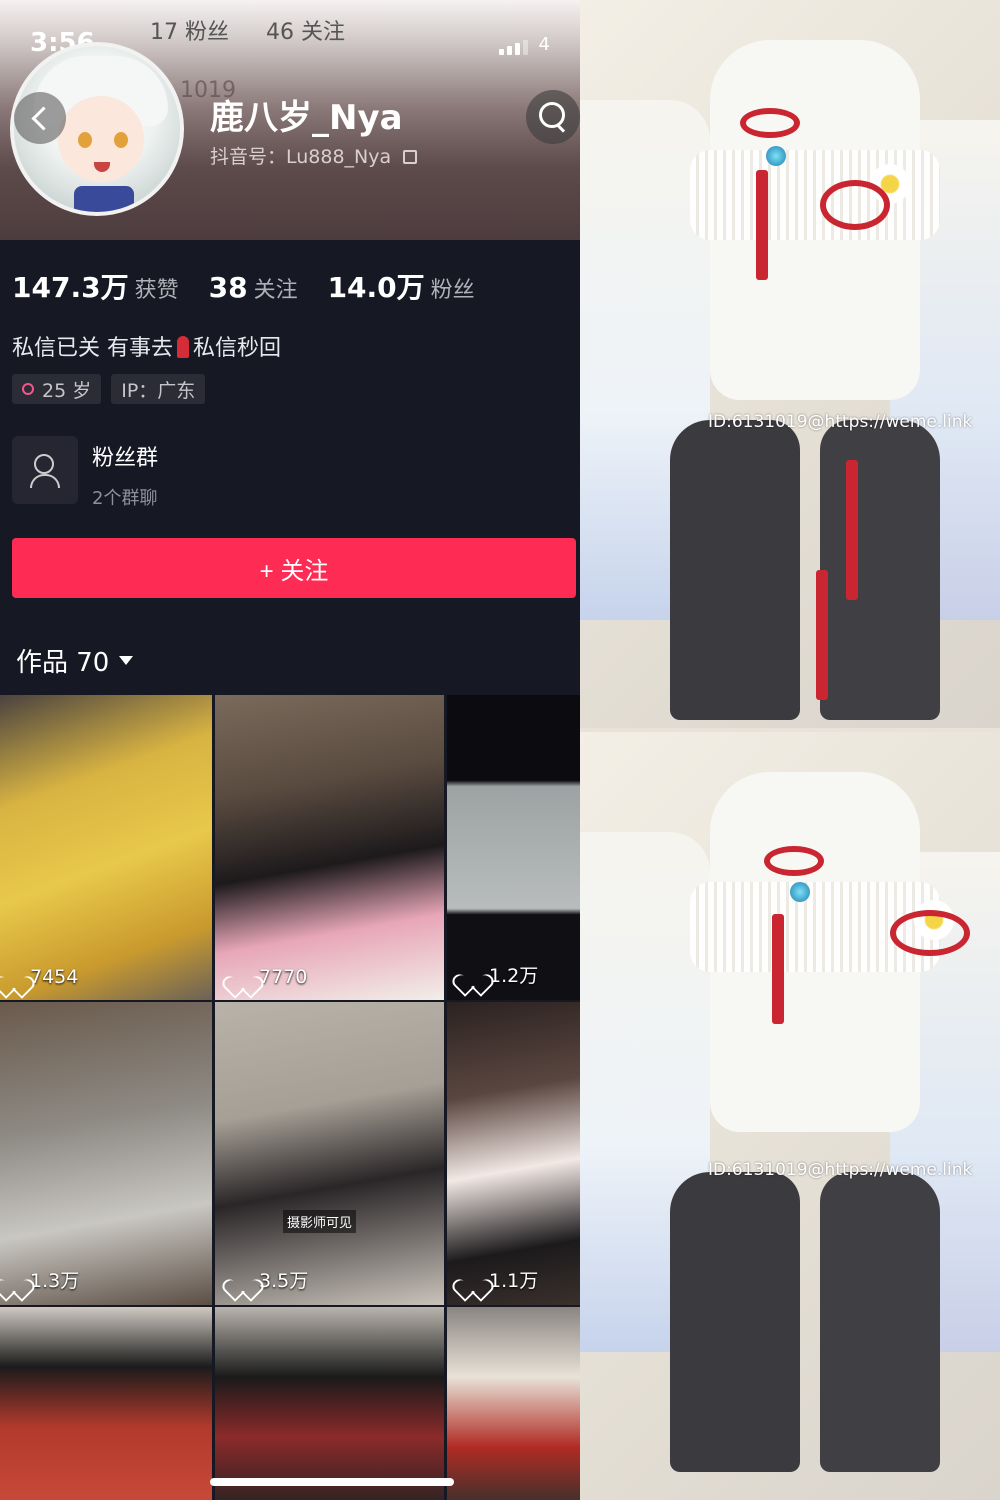  I want to click on stat-likes: 147.3万 获赞, so click(95, 287).